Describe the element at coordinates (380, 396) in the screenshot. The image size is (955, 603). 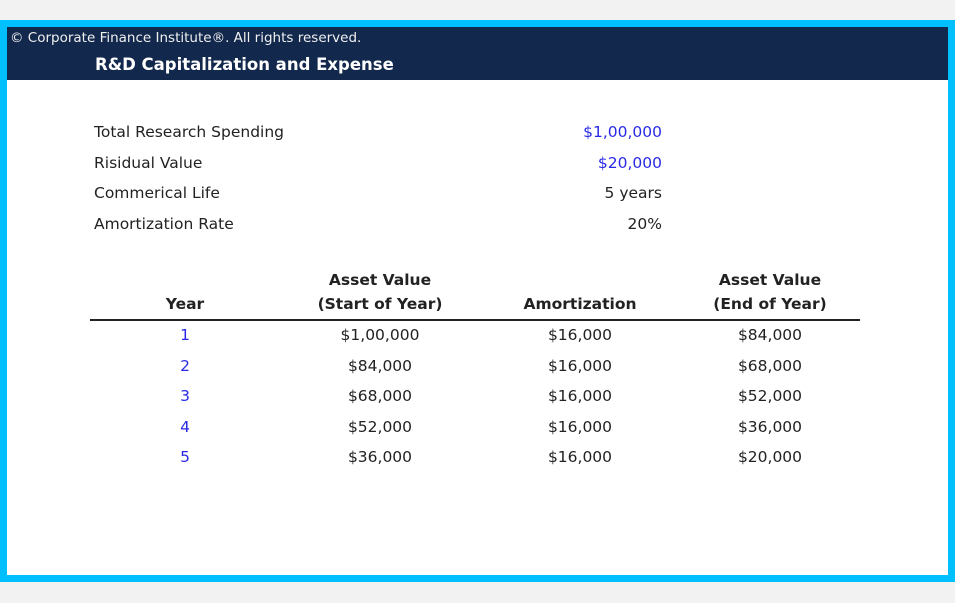
I see `start-value-cell: $68,000` at that location.